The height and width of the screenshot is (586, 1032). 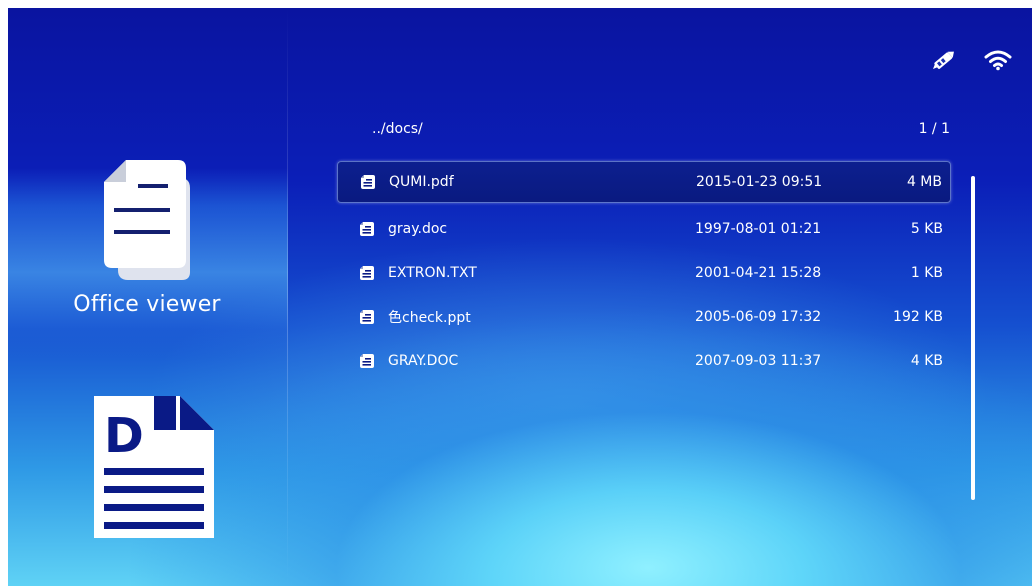 I want to click on office-viewer-icon, so click(x=148, y=221).